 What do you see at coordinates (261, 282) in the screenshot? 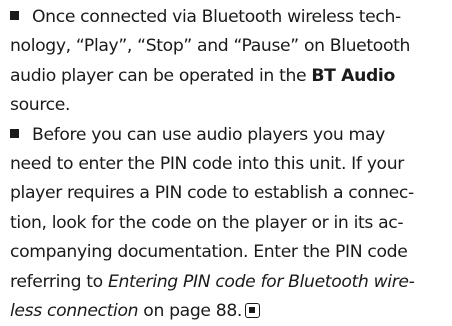
I see `reference-title-link: Entering PIN code for Bluetooth wire-` at bounding box center [261, 282].